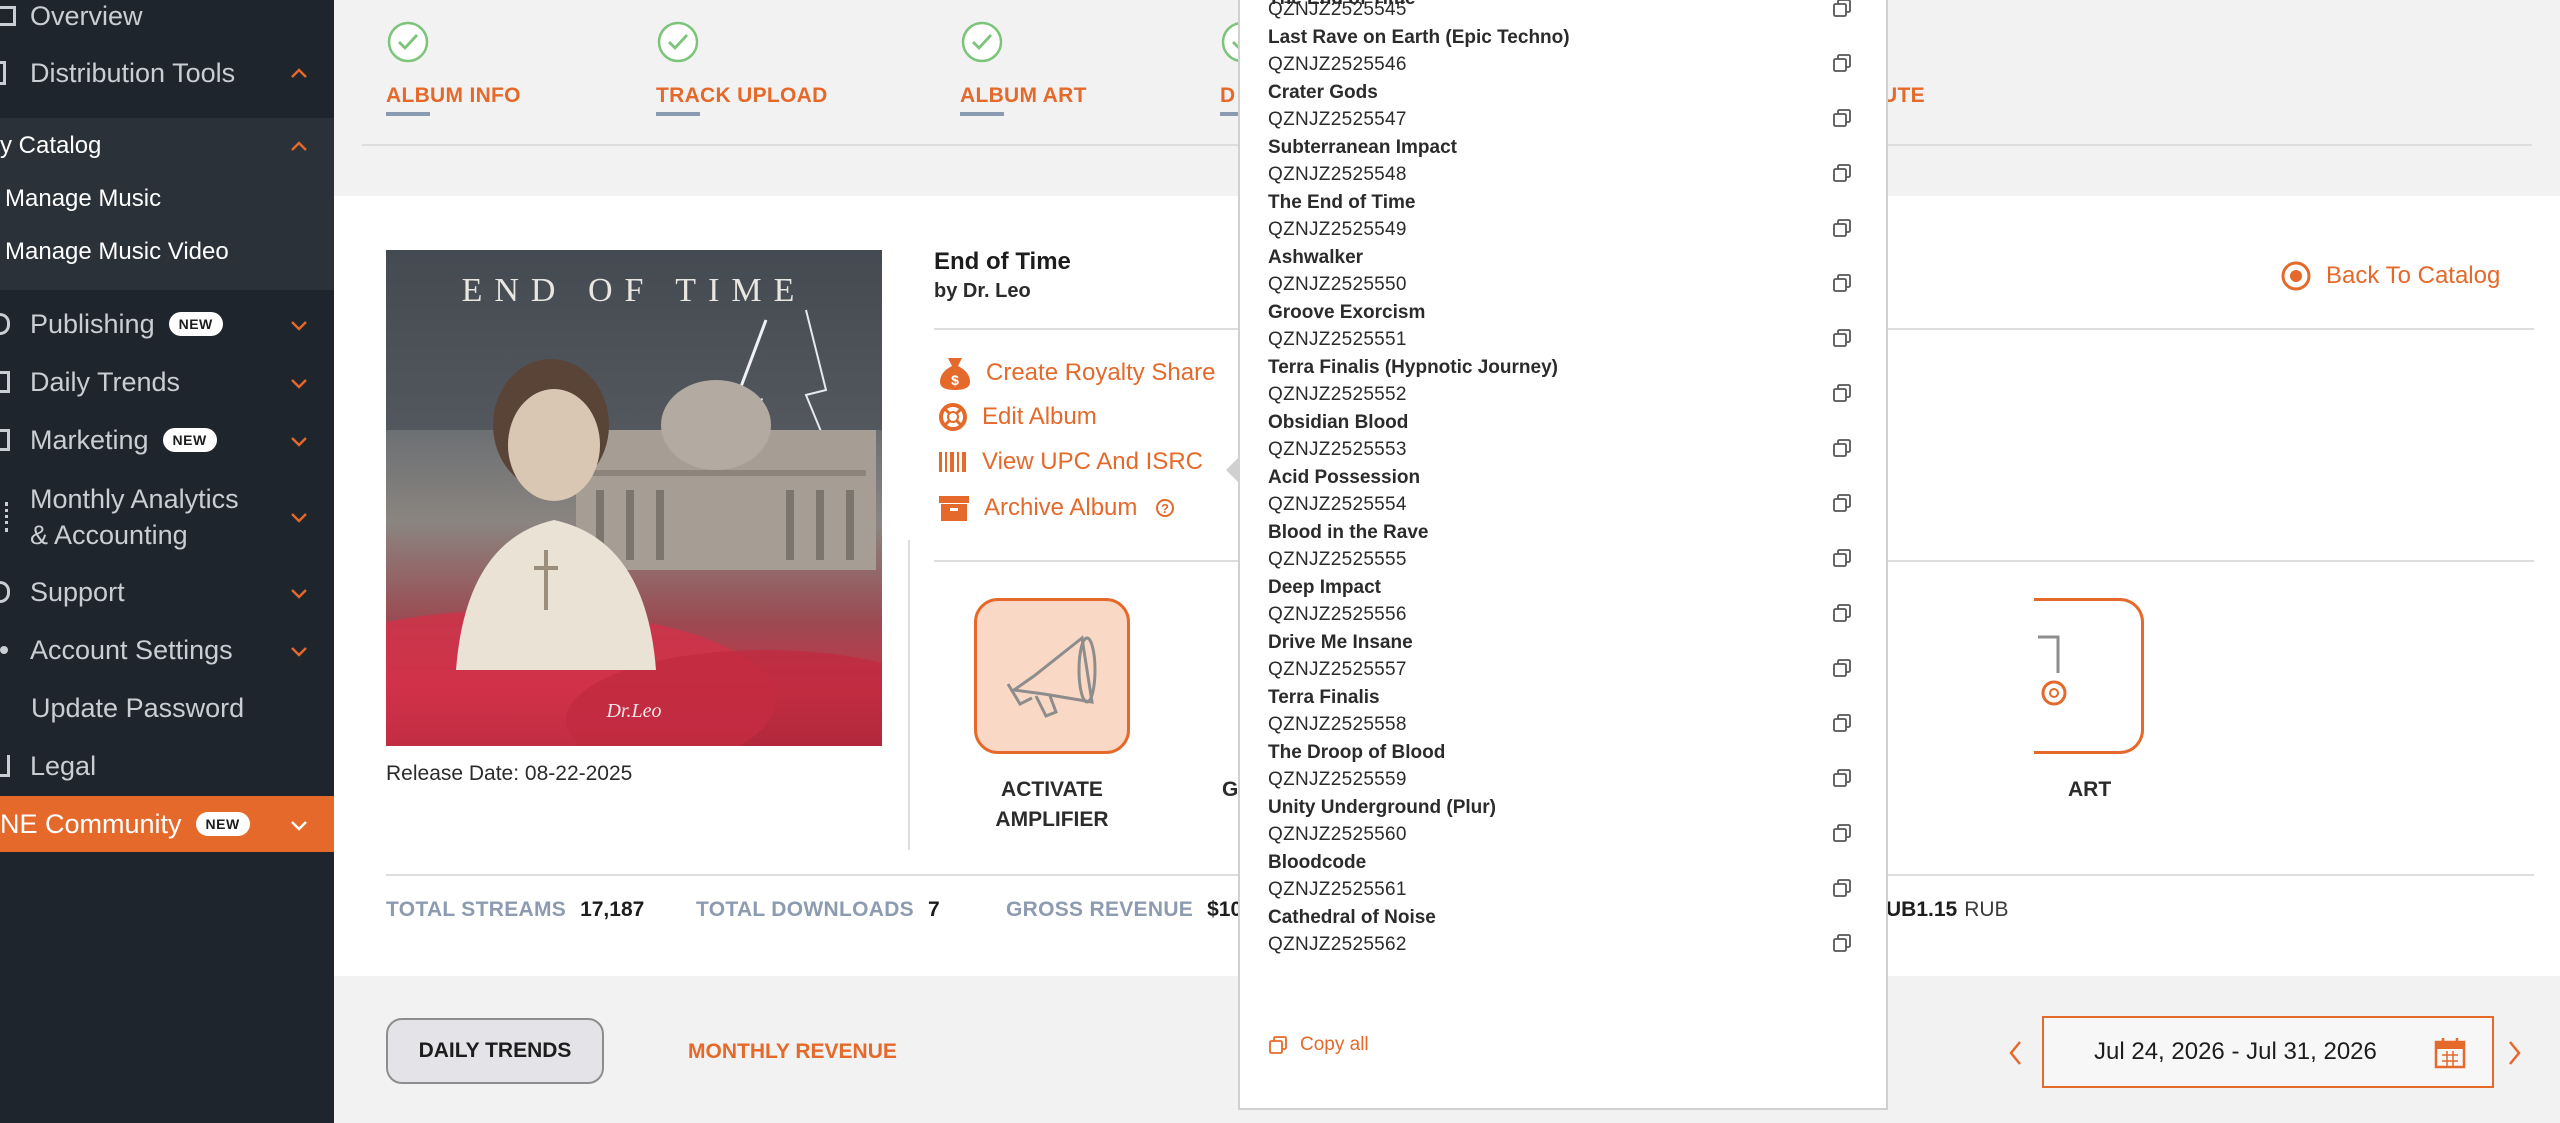 Image resolution: width=2560 pixels, height=1123 pixels. Describe the element at coordinates (2450, 1053) in the screenshot. I see `calendar-icon` at that location.